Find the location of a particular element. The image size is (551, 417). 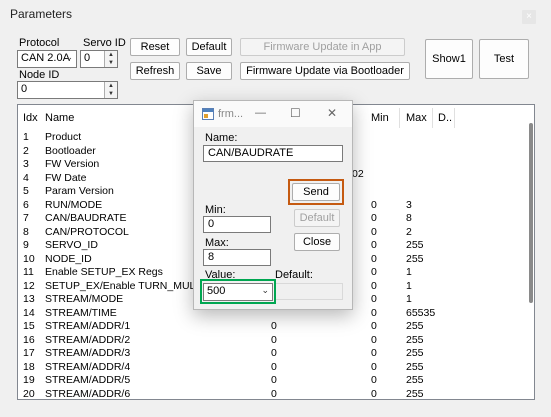

default-label: Default: is located at coordinates (294, 275).